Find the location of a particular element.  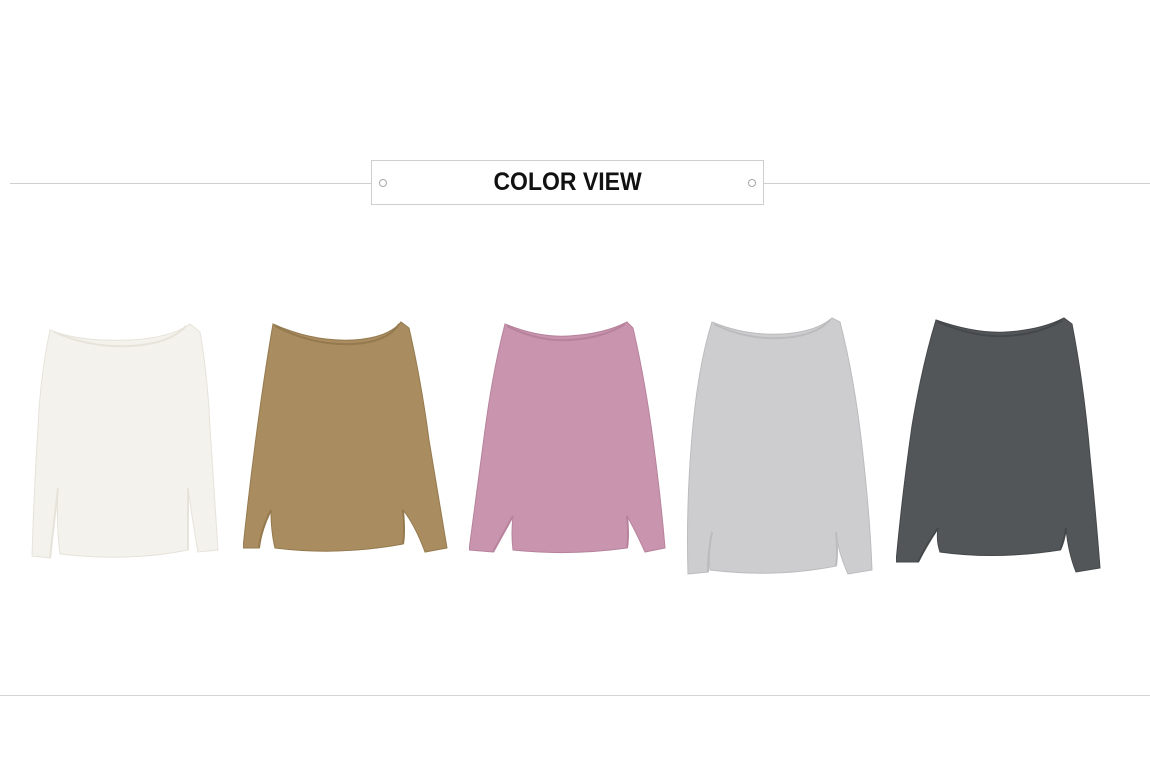

section-title: COLOR VIEW is located at coordinates (567, 182).